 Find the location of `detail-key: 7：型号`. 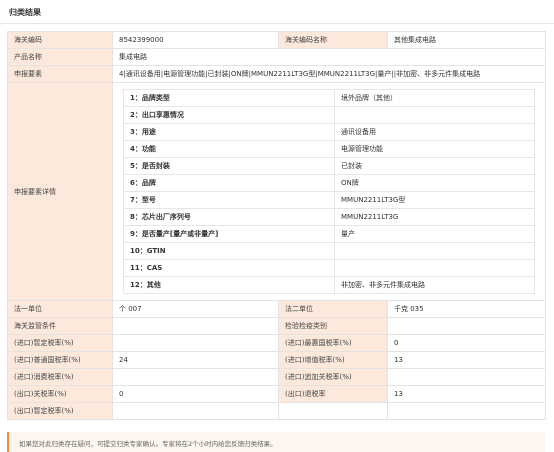

detail-key: 7：型号 is located at coordinates (229, 200).